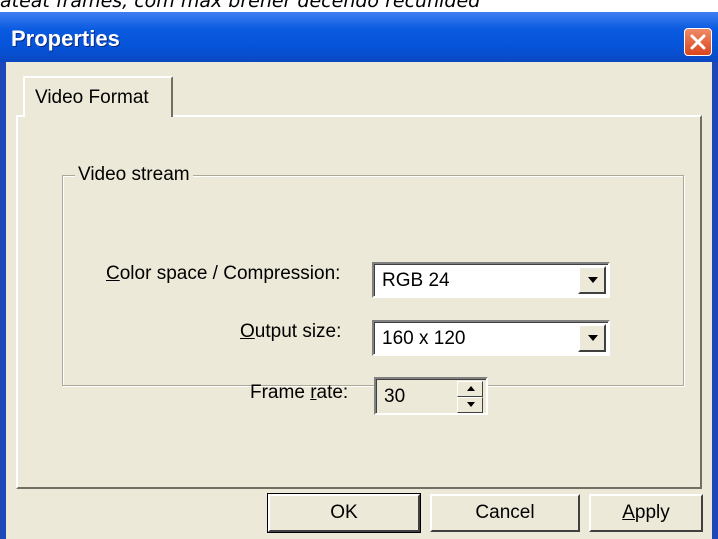 The height and width of the screenshot is (539, 718). What do you see at coordinates (298, 331) in the screenshot?
I see `output-size-label-text: utput size:` at bounding box center [298, 331].